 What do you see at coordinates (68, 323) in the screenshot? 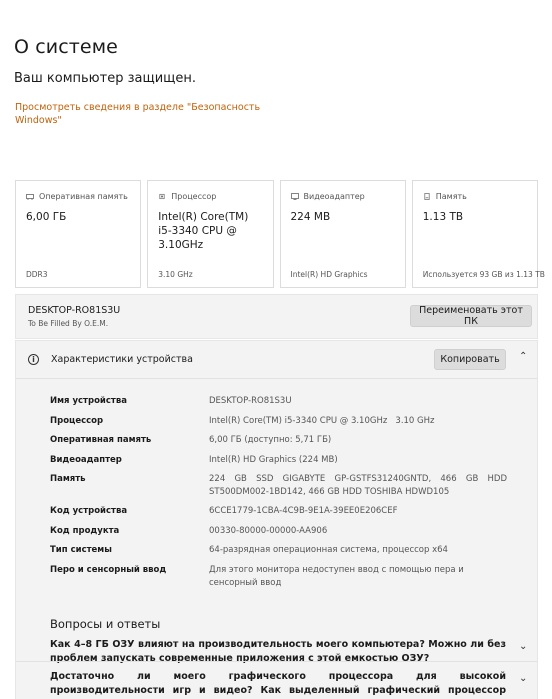
I see `device-manufacturer: To Be Filled By O.E.M.` at bounding box center [68, 323].